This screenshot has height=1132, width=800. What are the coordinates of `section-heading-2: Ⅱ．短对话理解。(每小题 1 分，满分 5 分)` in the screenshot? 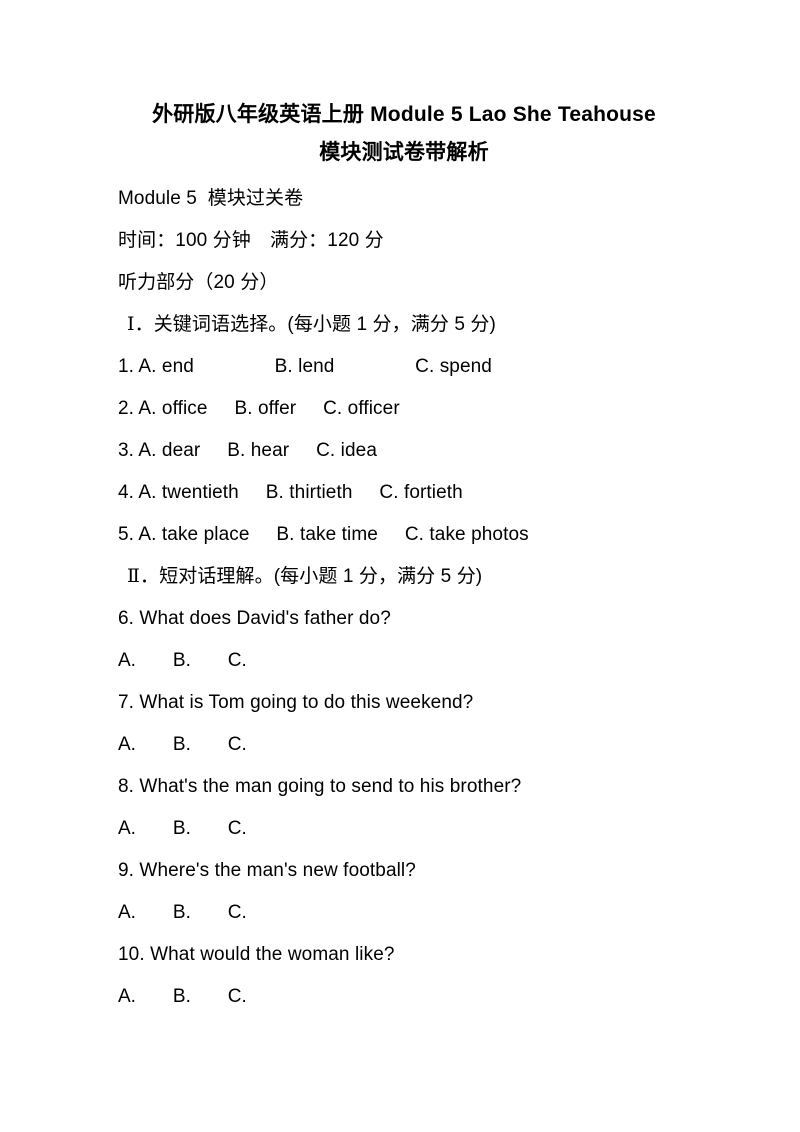 It's located at (419, 577).